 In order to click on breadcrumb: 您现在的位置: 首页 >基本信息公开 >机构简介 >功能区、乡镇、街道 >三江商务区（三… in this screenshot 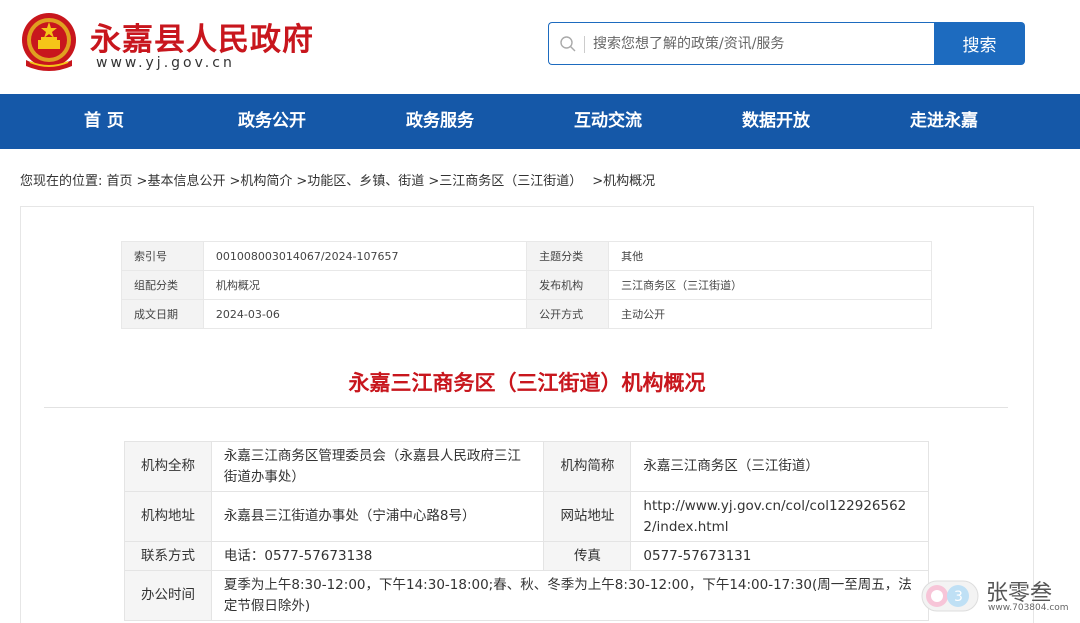, I will do `click(337, 179)`.